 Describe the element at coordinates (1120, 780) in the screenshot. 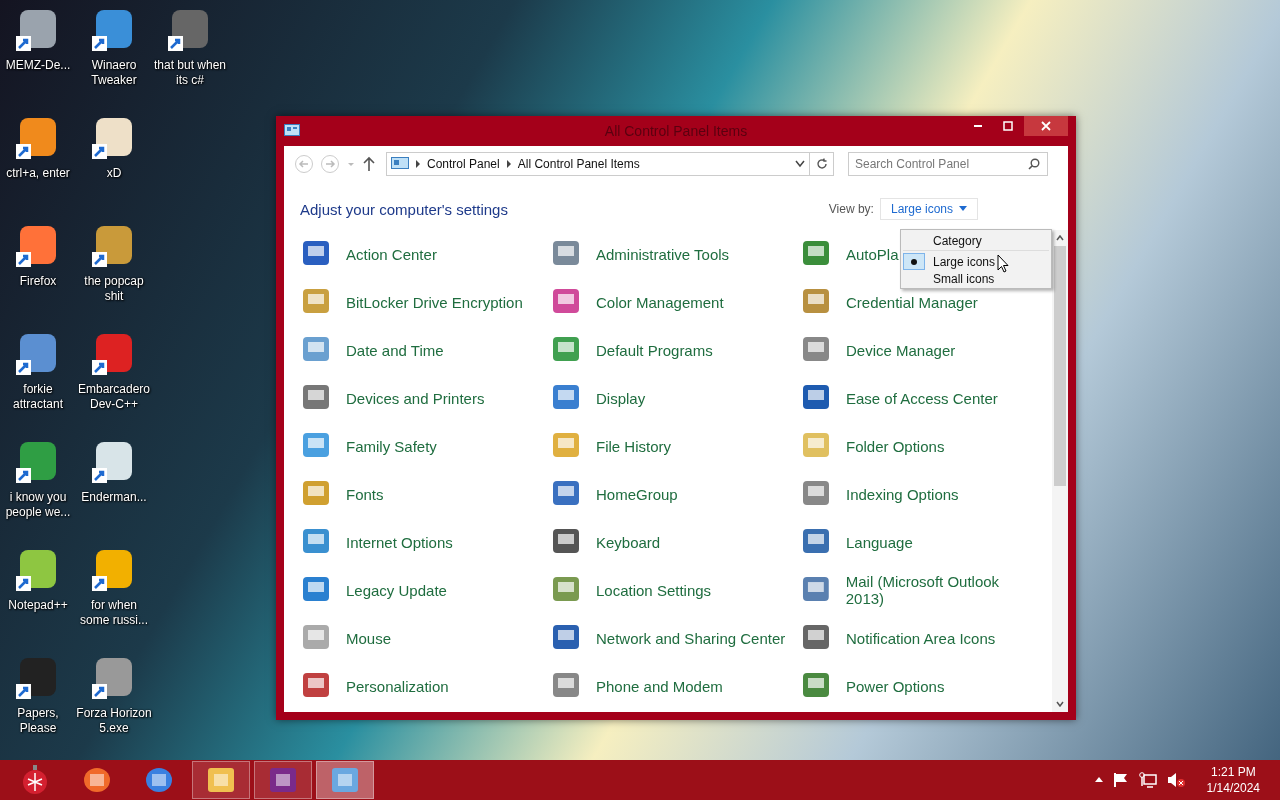

I see `flag-icon` at that location.